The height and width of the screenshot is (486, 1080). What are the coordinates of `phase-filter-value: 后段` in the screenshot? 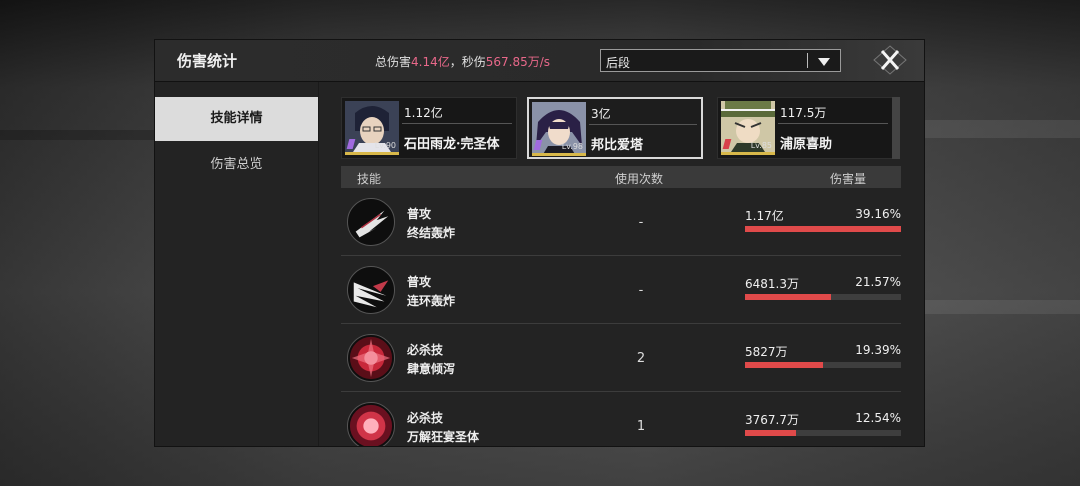 It's located at (618, 63).